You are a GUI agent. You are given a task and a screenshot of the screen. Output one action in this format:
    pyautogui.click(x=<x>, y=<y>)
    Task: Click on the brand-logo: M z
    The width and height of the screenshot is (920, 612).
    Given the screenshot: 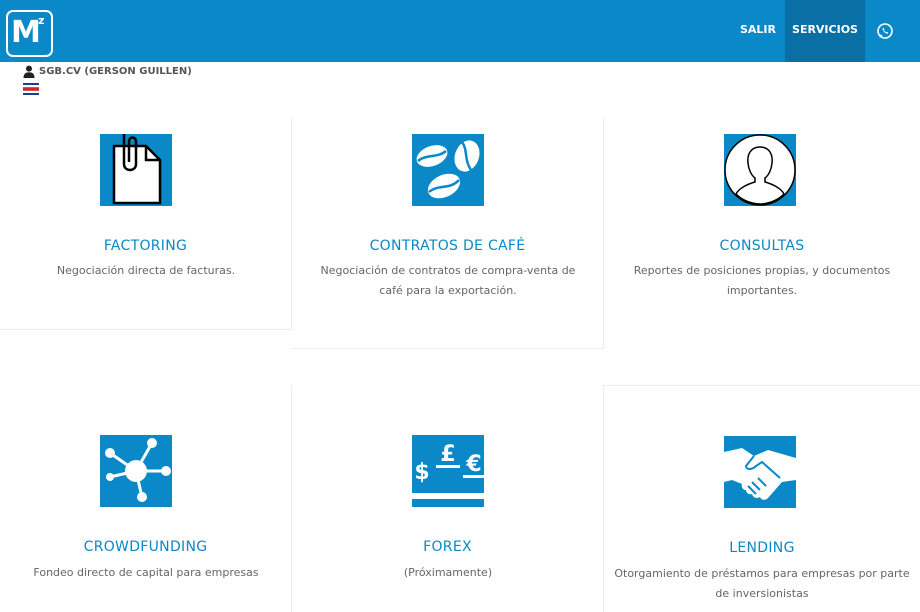 What is the action you would take?
    pyautogui.click(x=29, y=33)
    